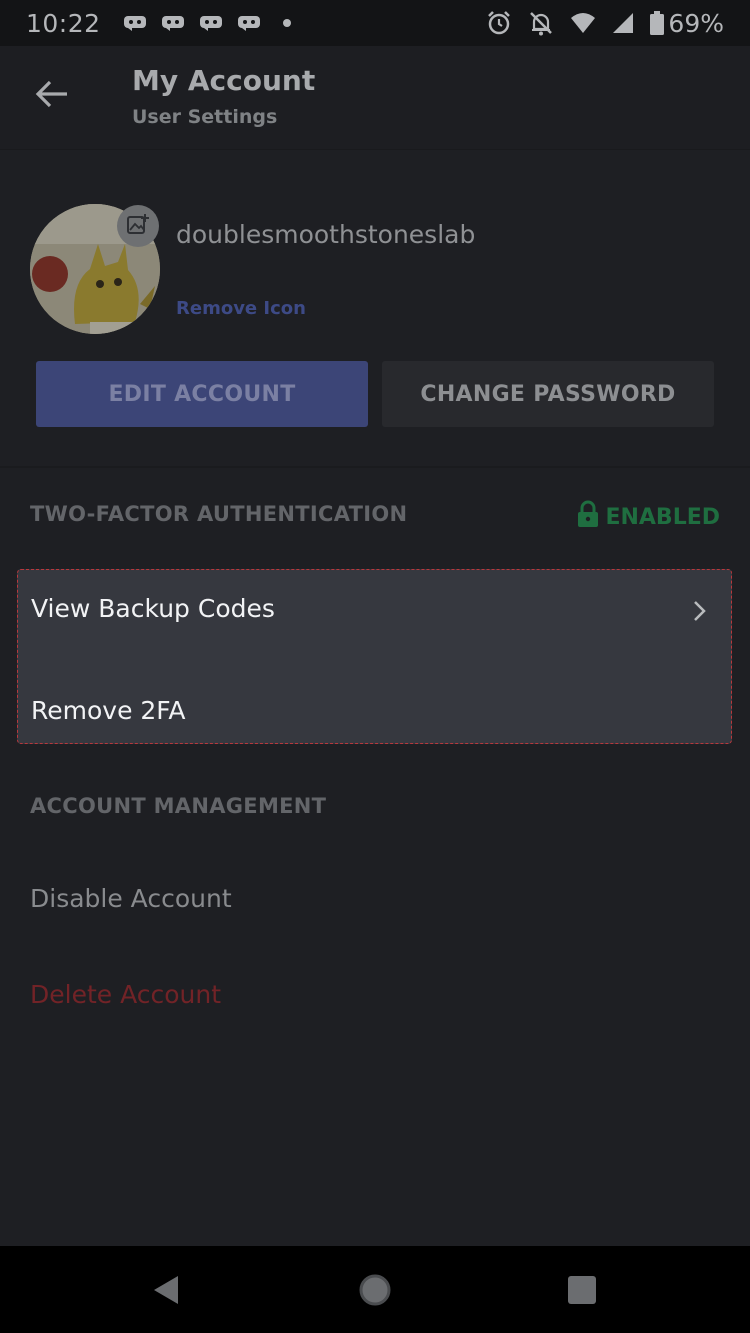 The width and height of the screenshot is (750, 1333). I want to click on disable-account-item: Disable Account, so click(131, 898).